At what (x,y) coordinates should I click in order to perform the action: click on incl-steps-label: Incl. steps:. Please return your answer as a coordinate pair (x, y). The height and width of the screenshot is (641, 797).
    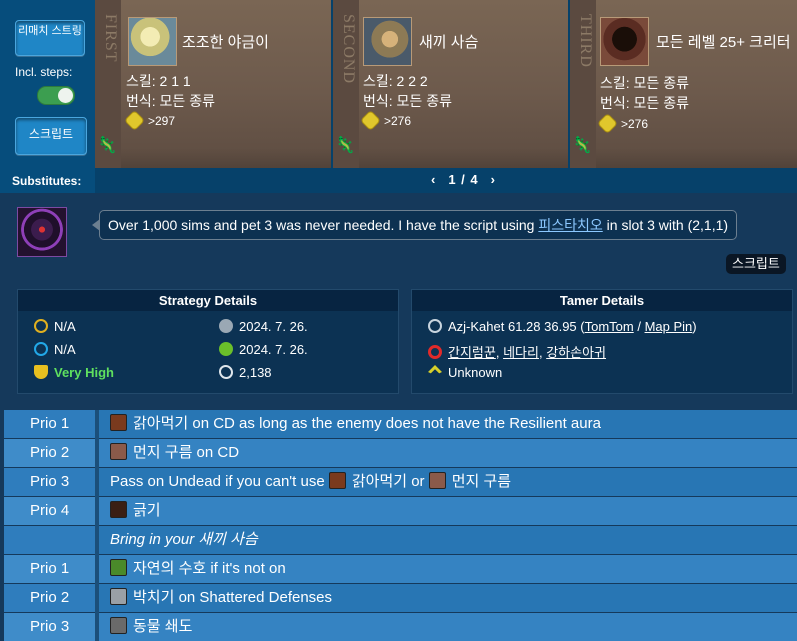
    Looking at the image, I should click on (44, 72).